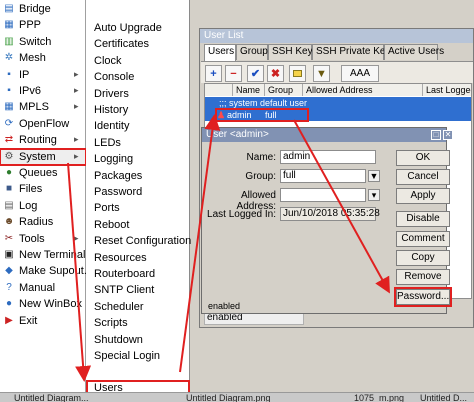 The image size is (474, 402). I want to click on sidebar-item-label: OpenFlow, so click(44, 123).